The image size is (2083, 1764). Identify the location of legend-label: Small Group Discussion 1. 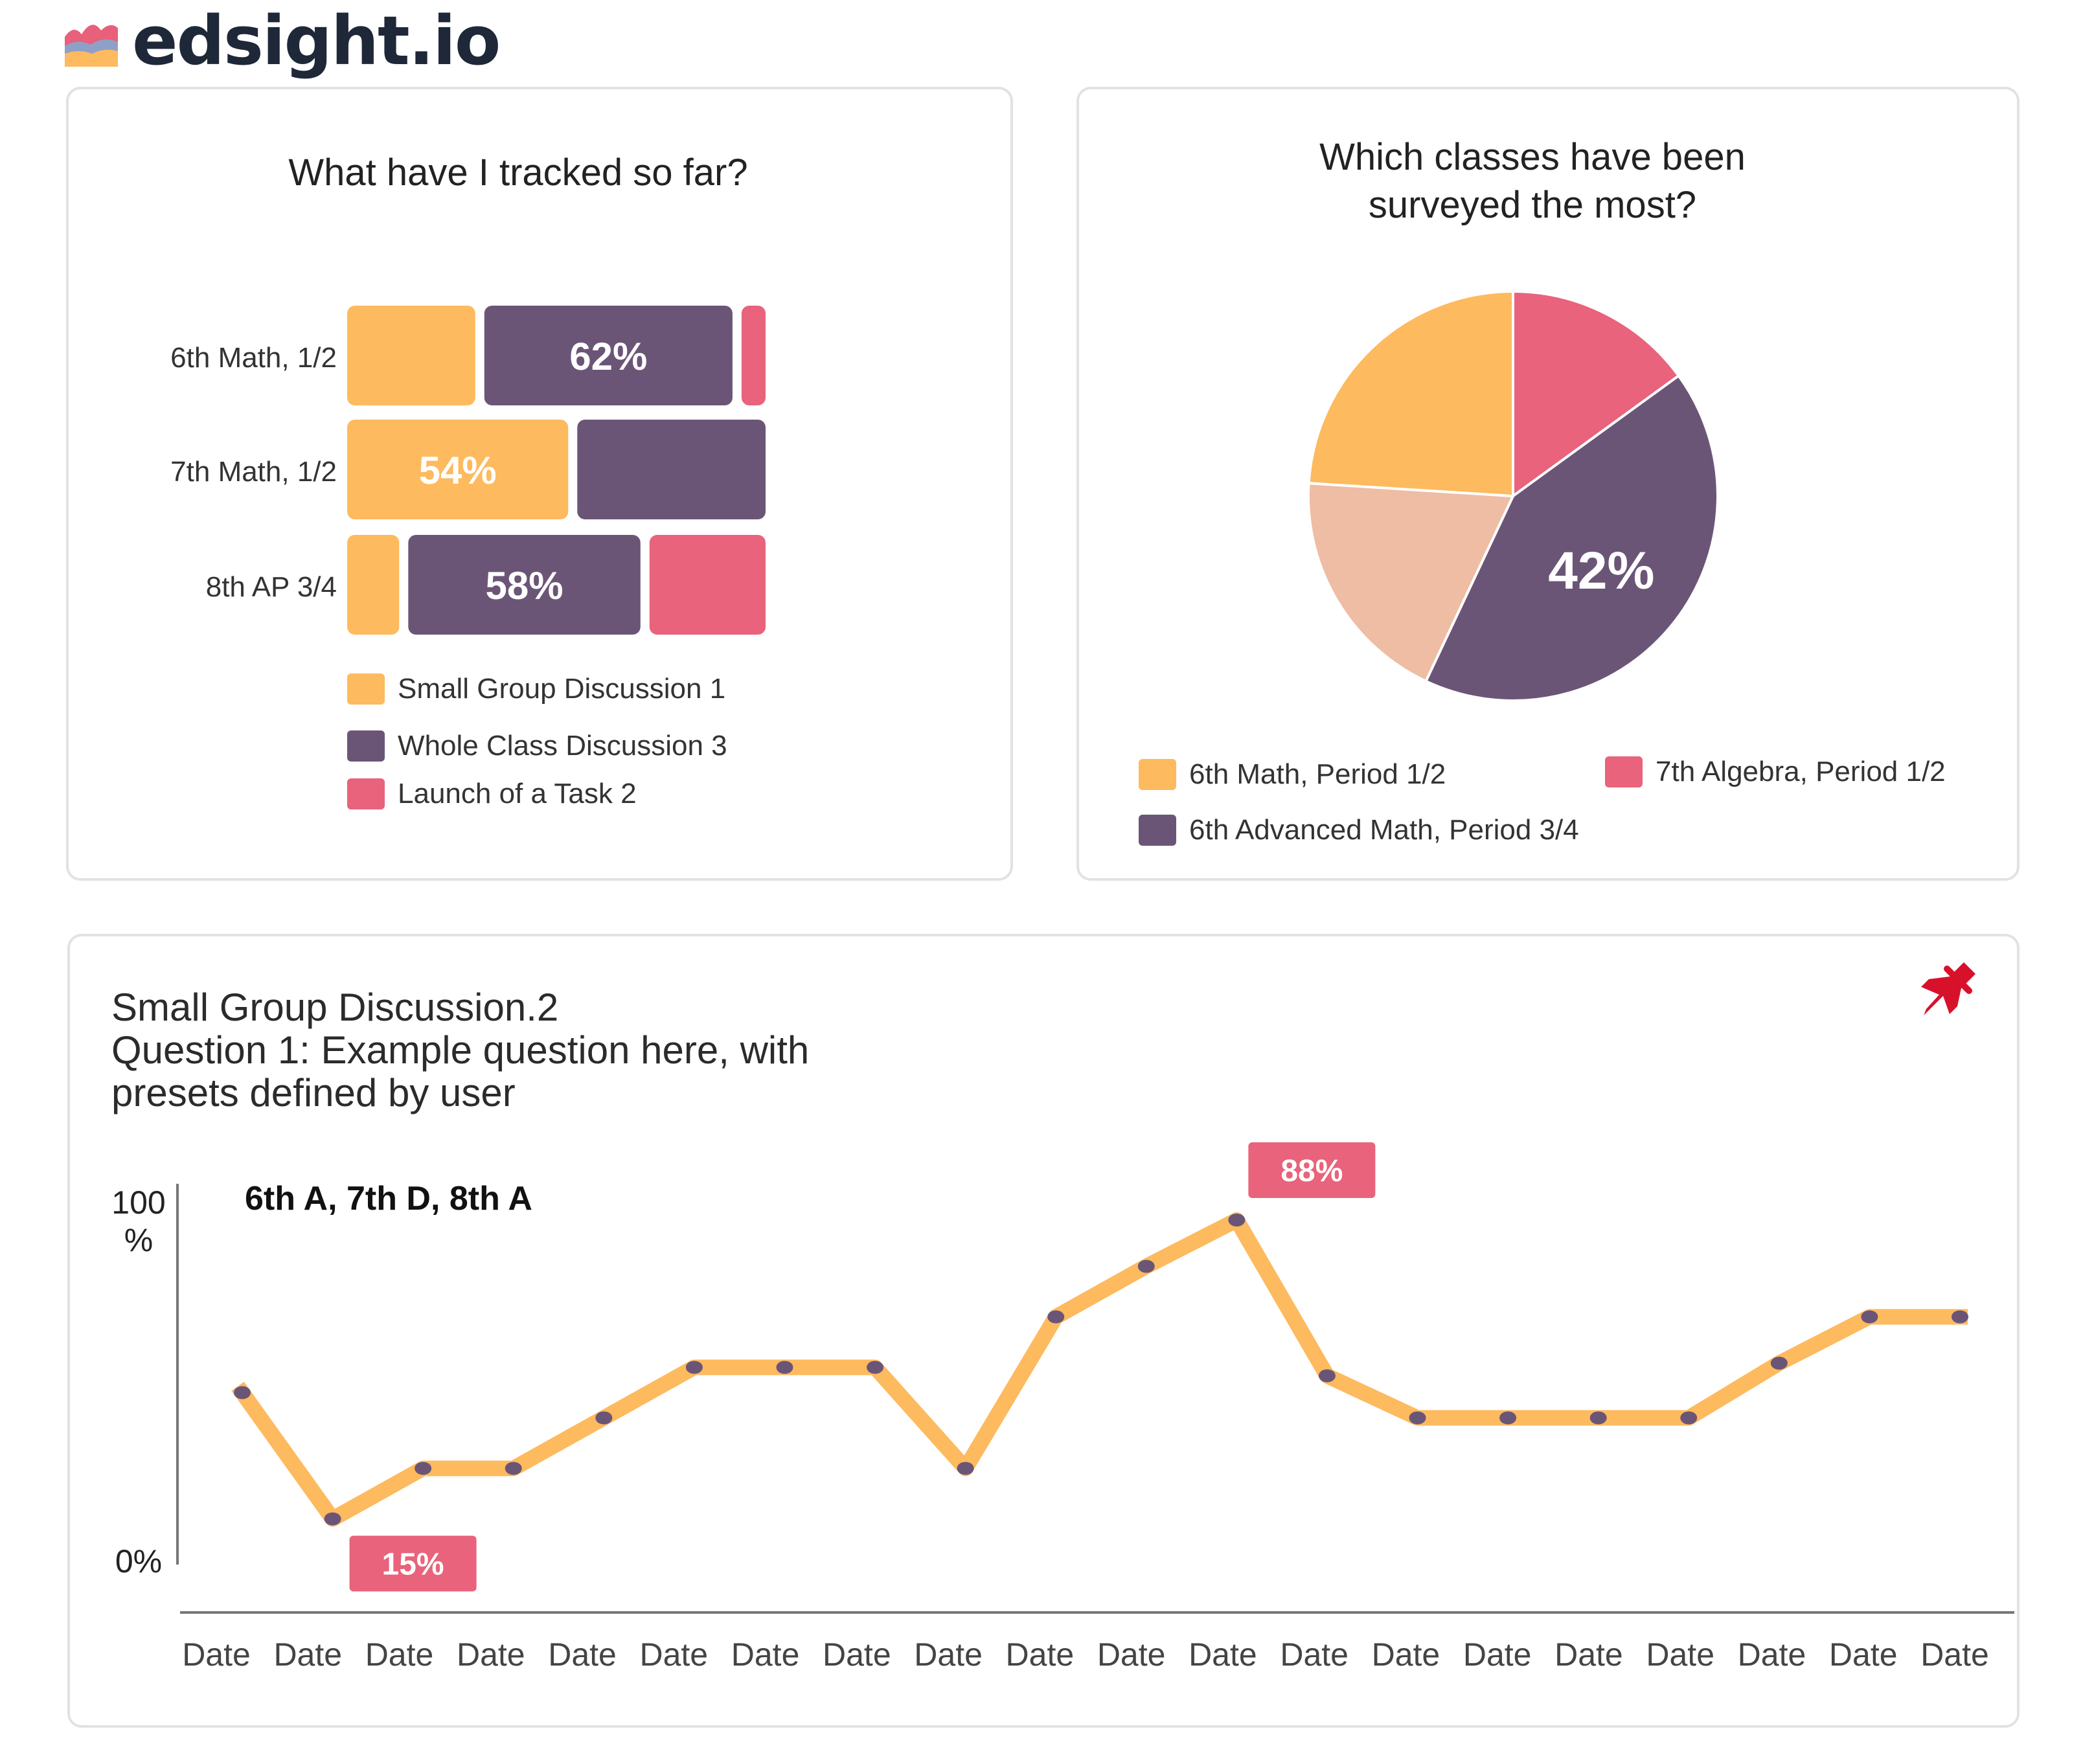
(561, 689).